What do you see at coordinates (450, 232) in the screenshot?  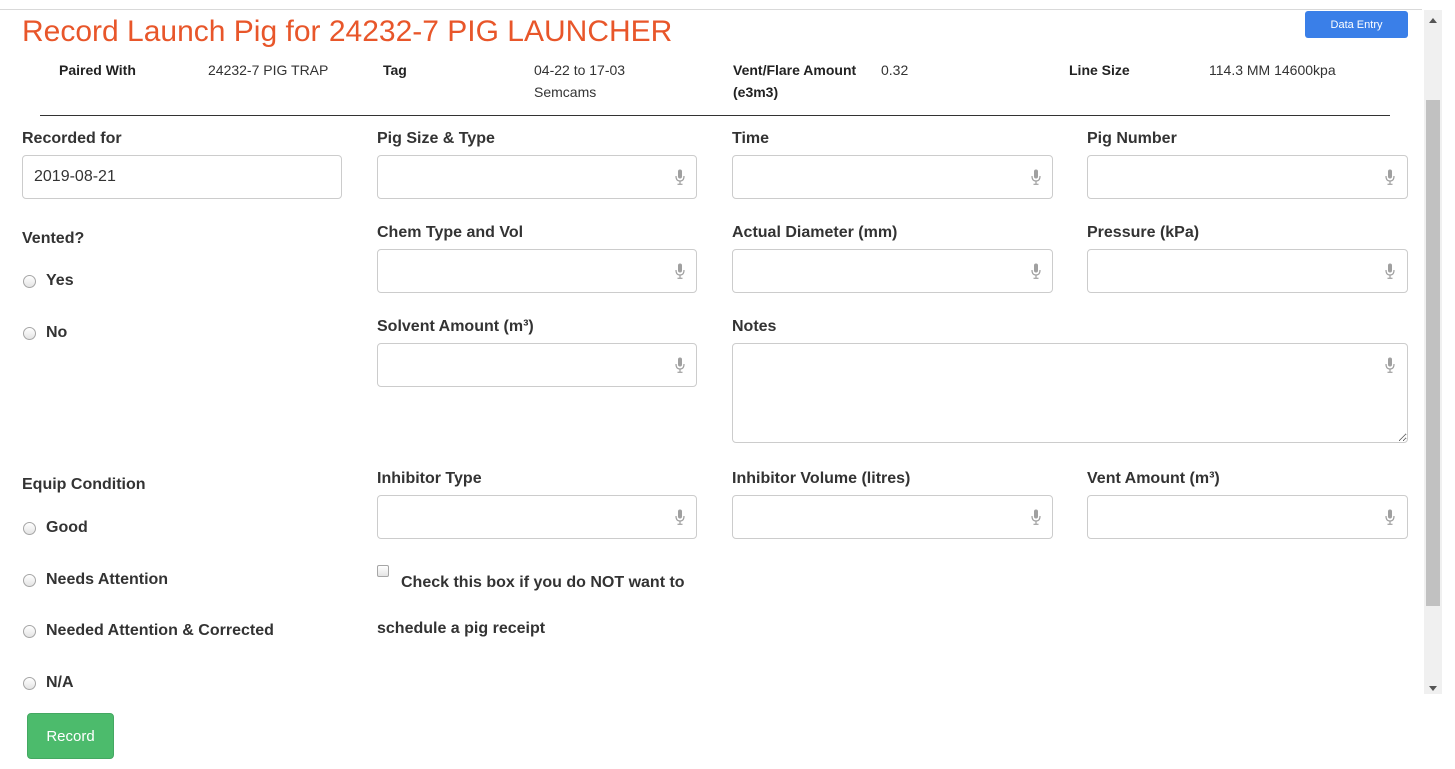 I see `chem-type-vol-label: Chem Type and Vol` at bounding box center [450, 232].